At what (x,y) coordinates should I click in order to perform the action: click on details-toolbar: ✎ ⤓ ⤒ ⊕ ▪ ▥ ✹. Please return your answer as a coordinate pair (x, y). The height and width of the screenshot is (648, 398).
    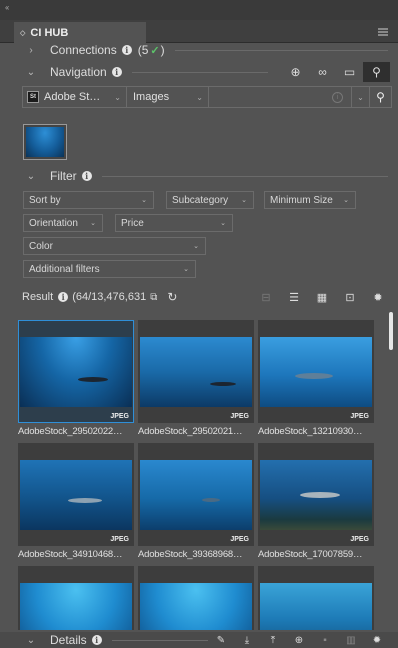
    Looking at the image, I should click on (299, 640).